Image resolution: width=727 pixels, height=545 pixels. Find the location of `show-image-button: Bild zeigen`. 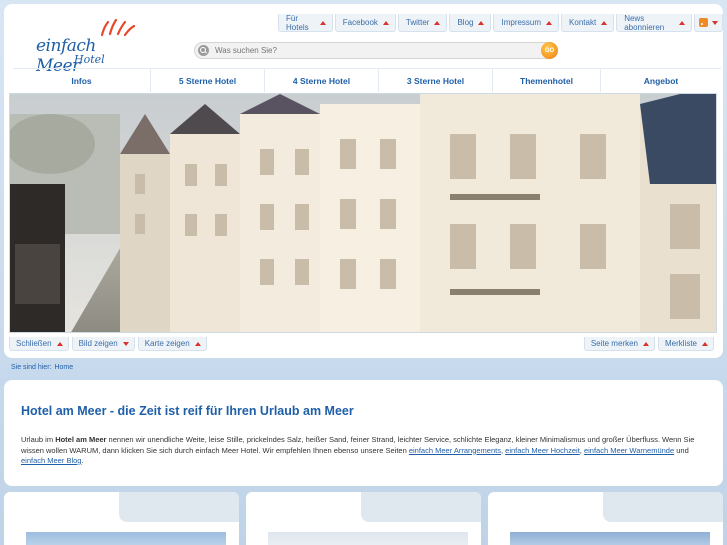

show-image-button: Bild zeigen is located at coordinates (103, 344).